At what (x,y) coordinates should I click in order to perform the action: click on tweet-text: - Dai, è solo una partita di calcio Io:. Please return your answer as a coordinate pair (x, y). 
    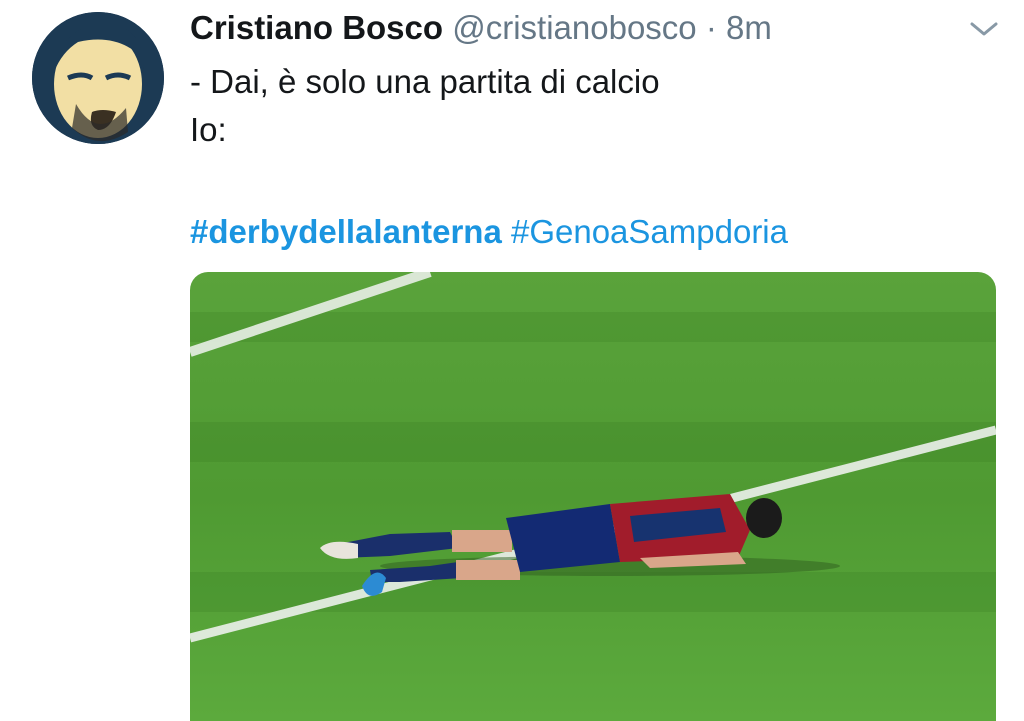
    Looking at the image, I should click on (425, 106).